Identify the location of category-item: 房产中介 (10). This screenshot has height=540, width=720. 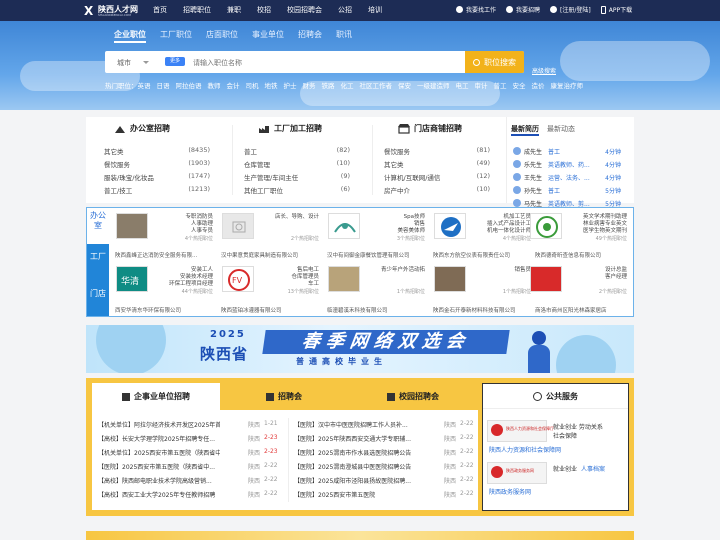
(444, 190).